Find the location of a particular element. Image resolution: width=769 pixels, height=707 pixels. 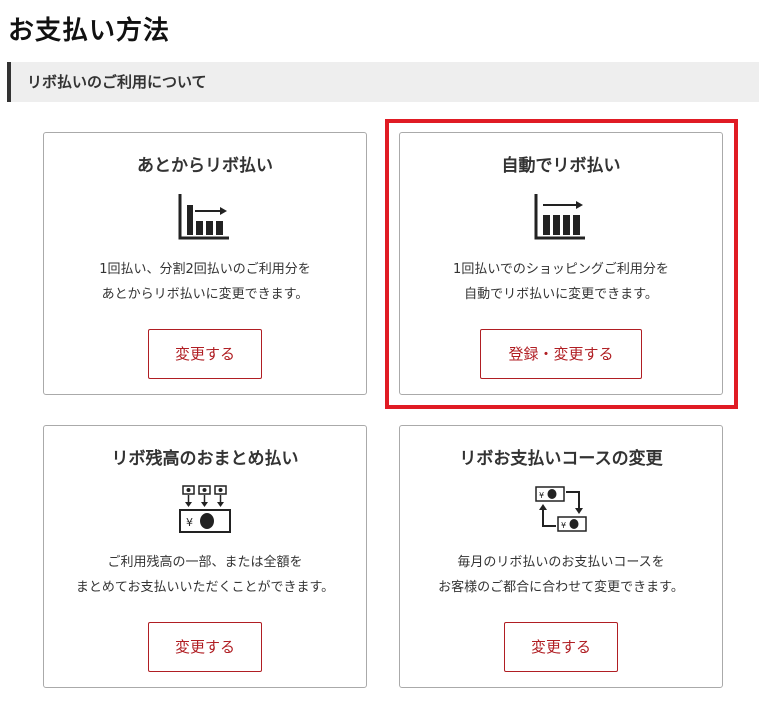

bar-chart-auto-icon is located at coordinates (561, 217).